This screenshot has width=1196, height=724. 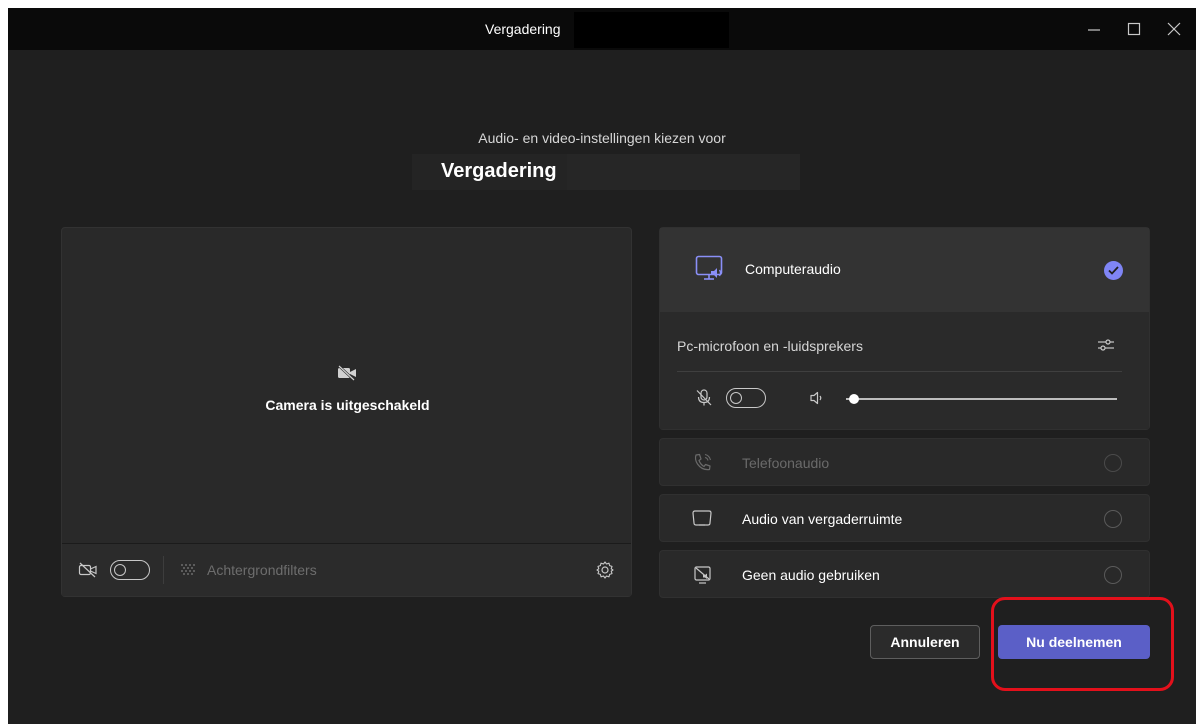 I want to click on no-audio-label: Geen audio gebruiken, so click(x=811, y=575).